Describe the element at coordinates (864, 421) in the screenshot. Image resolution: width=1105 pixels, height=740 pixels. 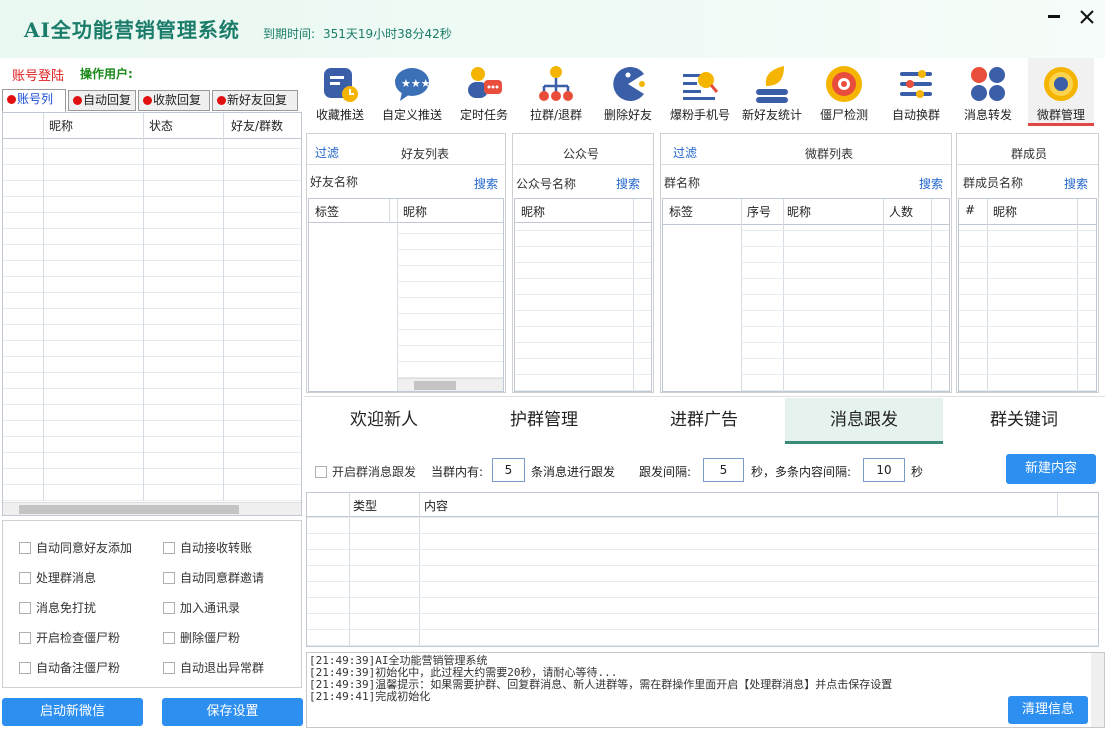
I see `tab-message-follow: 消息跟发` at that location.